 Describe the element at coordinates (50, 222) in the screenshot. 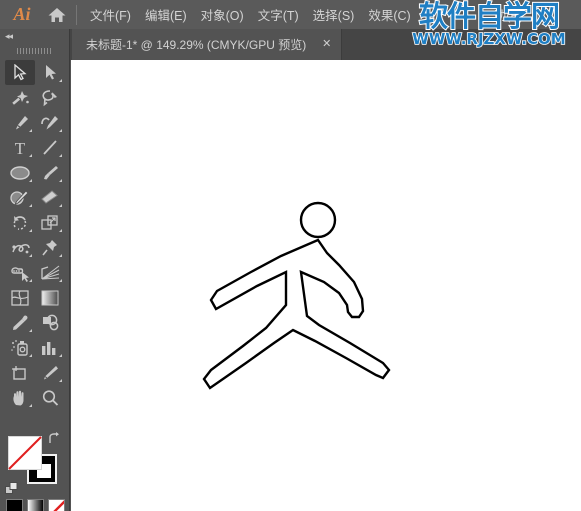

I see `scale-tool` at that location.